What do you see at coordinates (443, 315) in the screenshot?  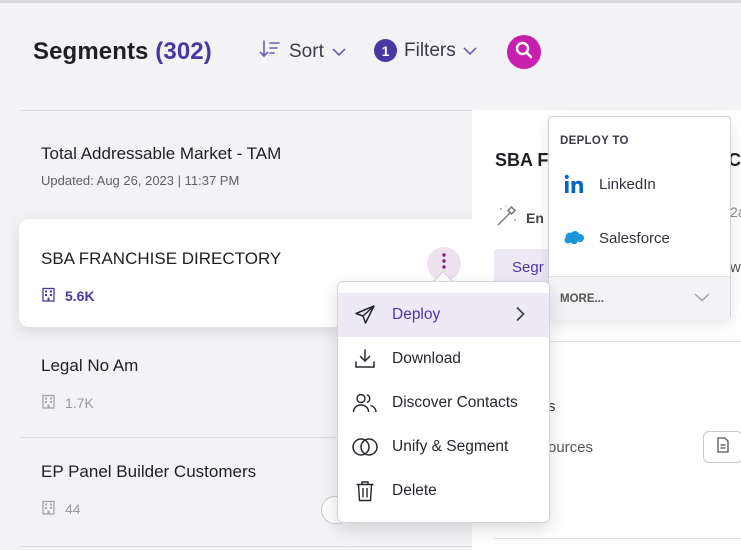 I see `menu-item-deploy: Deploy` at bounding box center [443, 315].